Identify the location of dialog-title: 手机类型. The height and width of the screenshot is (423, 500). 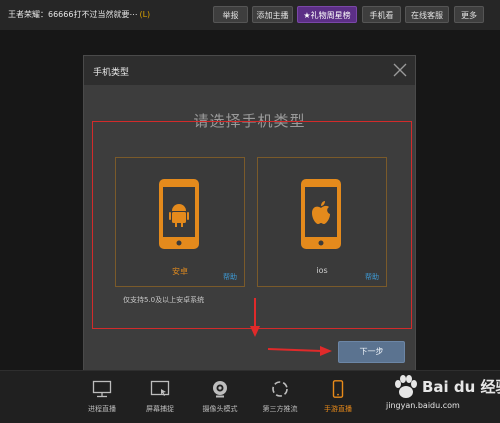
(111, 73).